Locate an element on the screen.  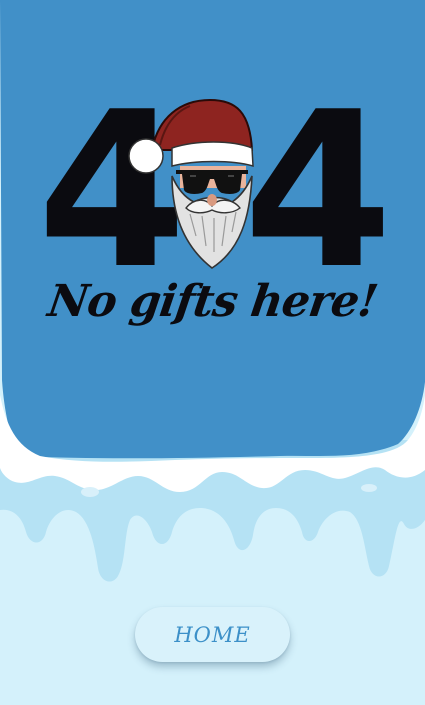
home-button-label: HOME is located at coordinates (212, 634).